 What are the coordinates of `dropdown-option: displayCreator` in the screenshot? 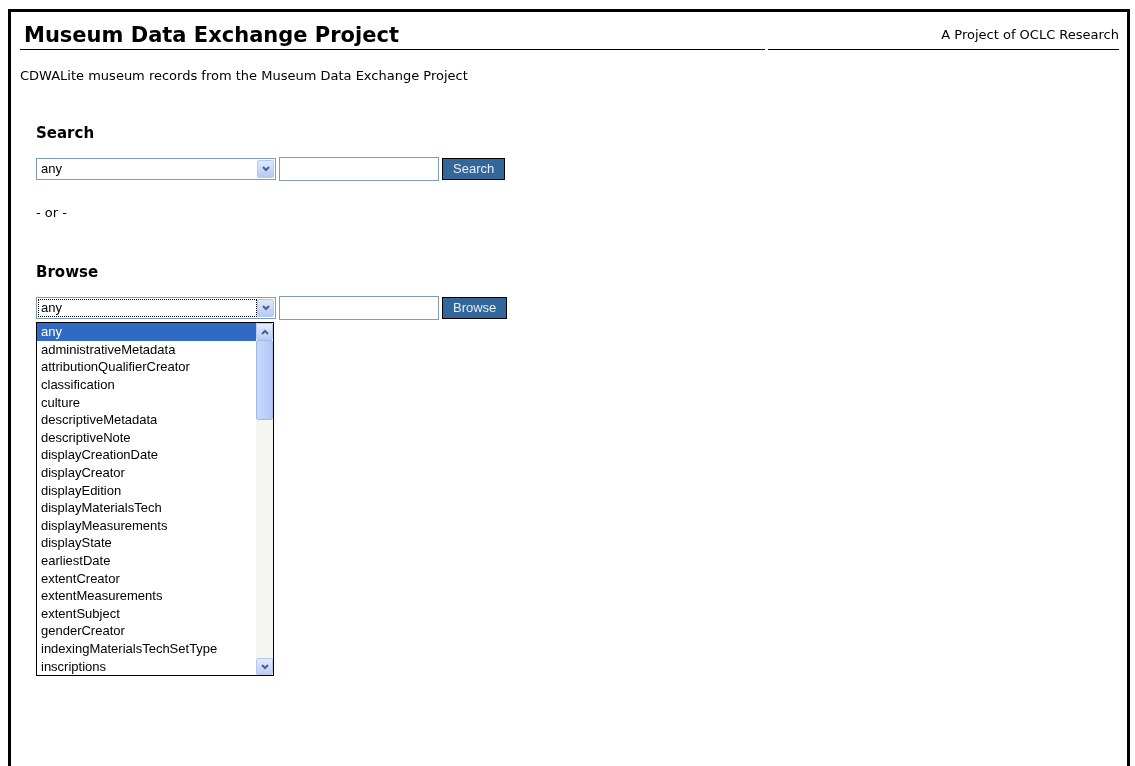 It's located at (146, 473).